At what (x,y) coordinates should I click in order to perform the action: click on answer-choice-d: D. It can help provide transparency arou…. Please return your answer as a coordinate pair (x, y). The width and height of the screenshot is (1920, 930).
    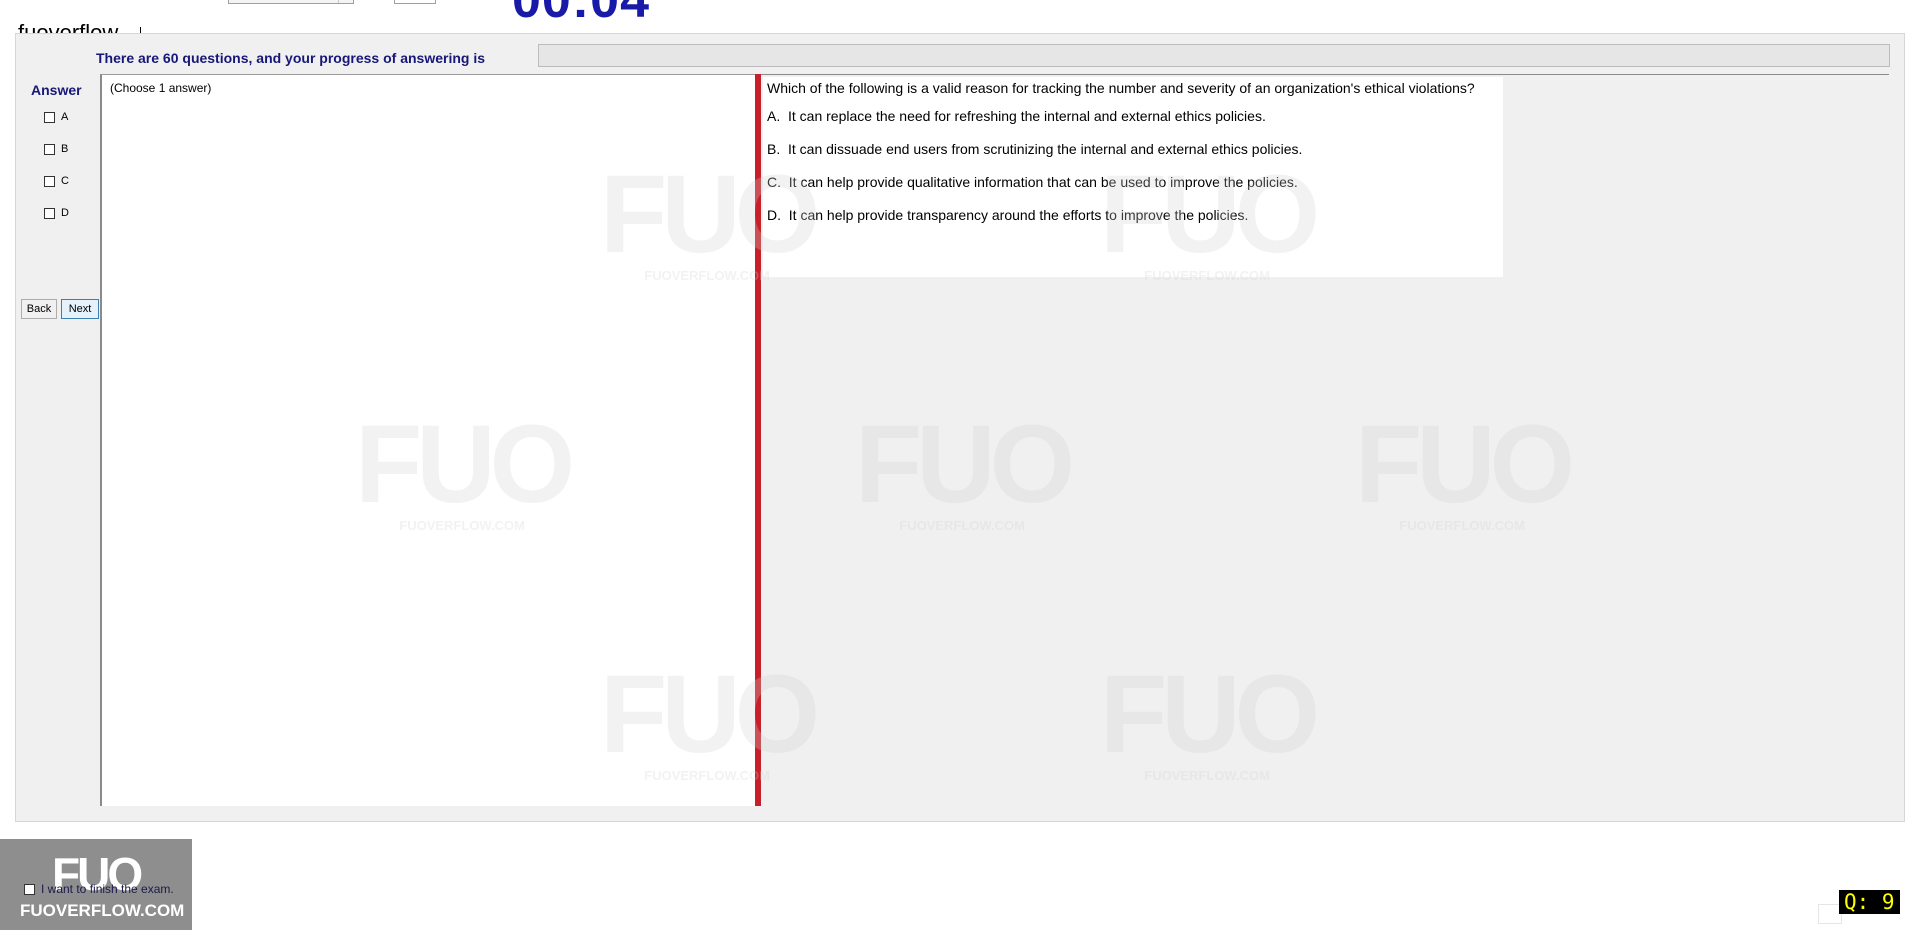
    Looking at the image, I should click on (1008, 215).